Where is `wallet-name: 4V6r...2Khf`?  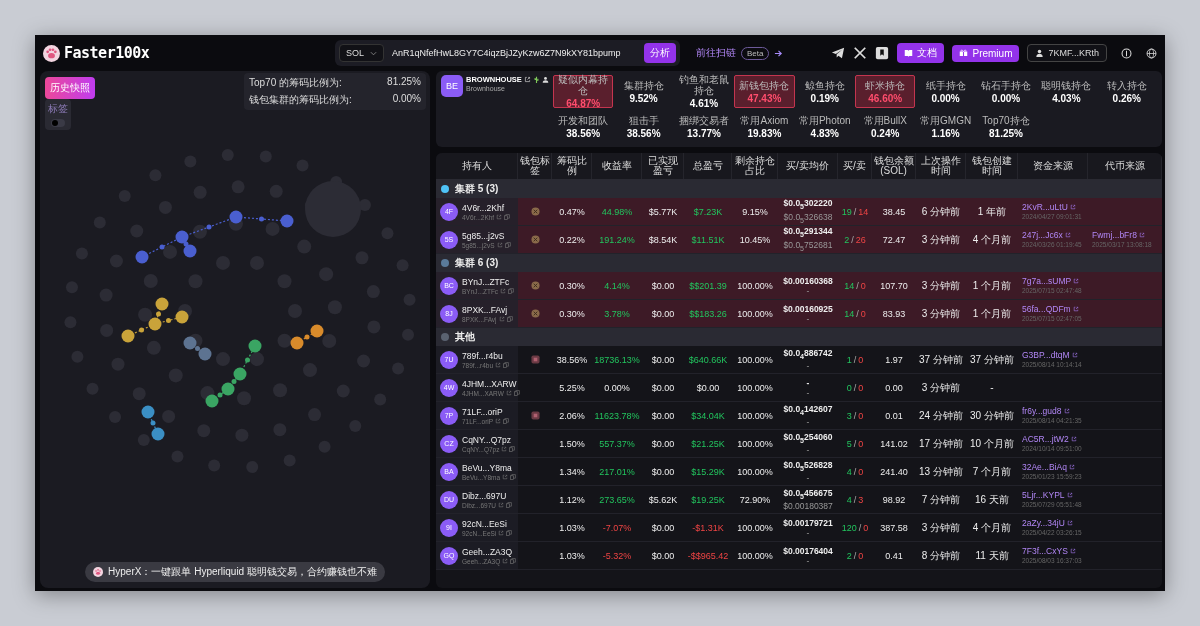 wallet-name: 4V6r...2Khf is located at coordinates (486, 207).